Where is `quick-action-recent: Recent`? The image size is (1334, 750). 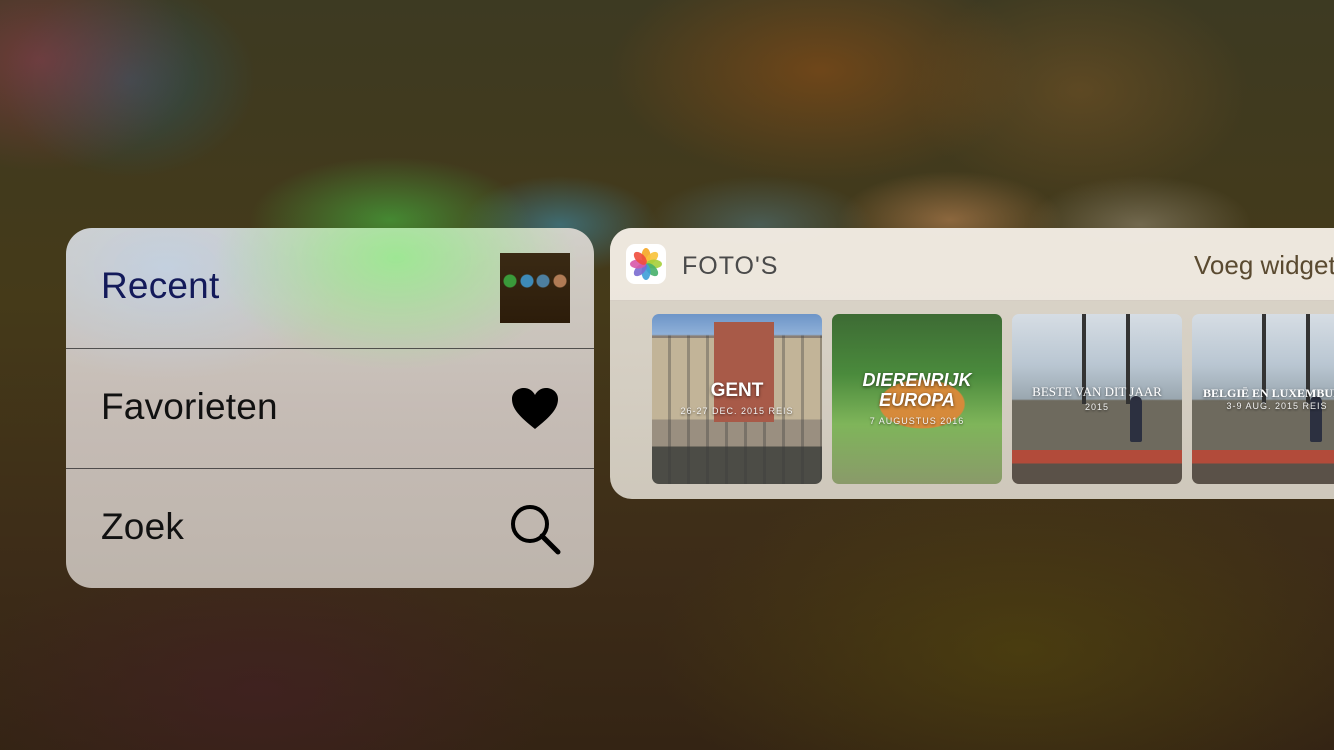 quick-action-recent: Recent is located at coordinates (330, 288).